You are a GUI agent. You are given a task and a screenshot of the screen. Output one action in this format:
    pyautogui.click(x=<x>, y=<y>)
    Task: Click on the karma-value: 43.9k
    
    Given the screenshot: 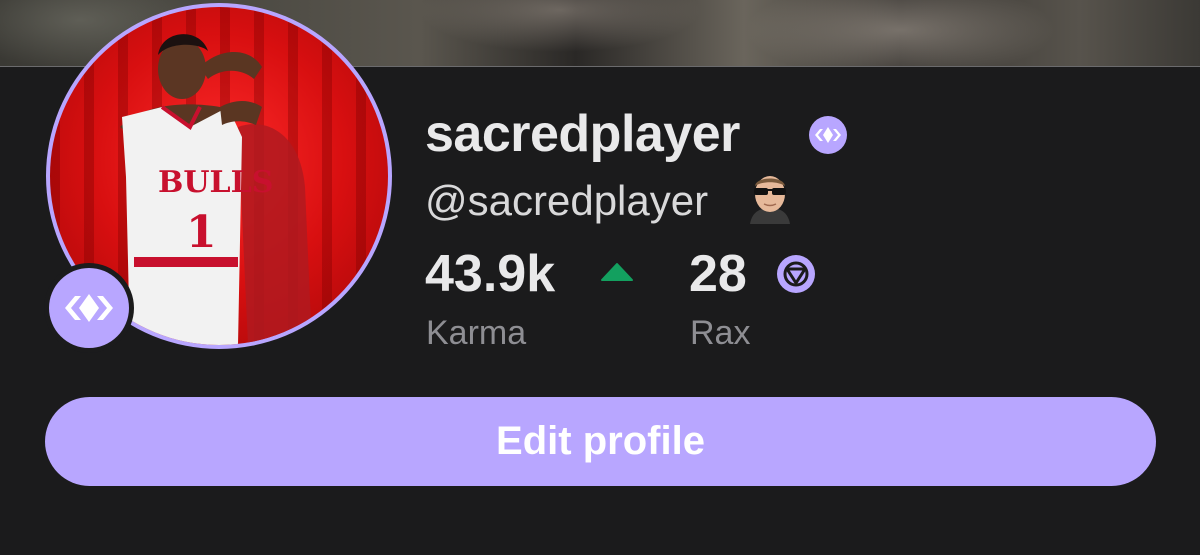 What is the action you would take?
    pyautogui.click(x=490, y=274)
    